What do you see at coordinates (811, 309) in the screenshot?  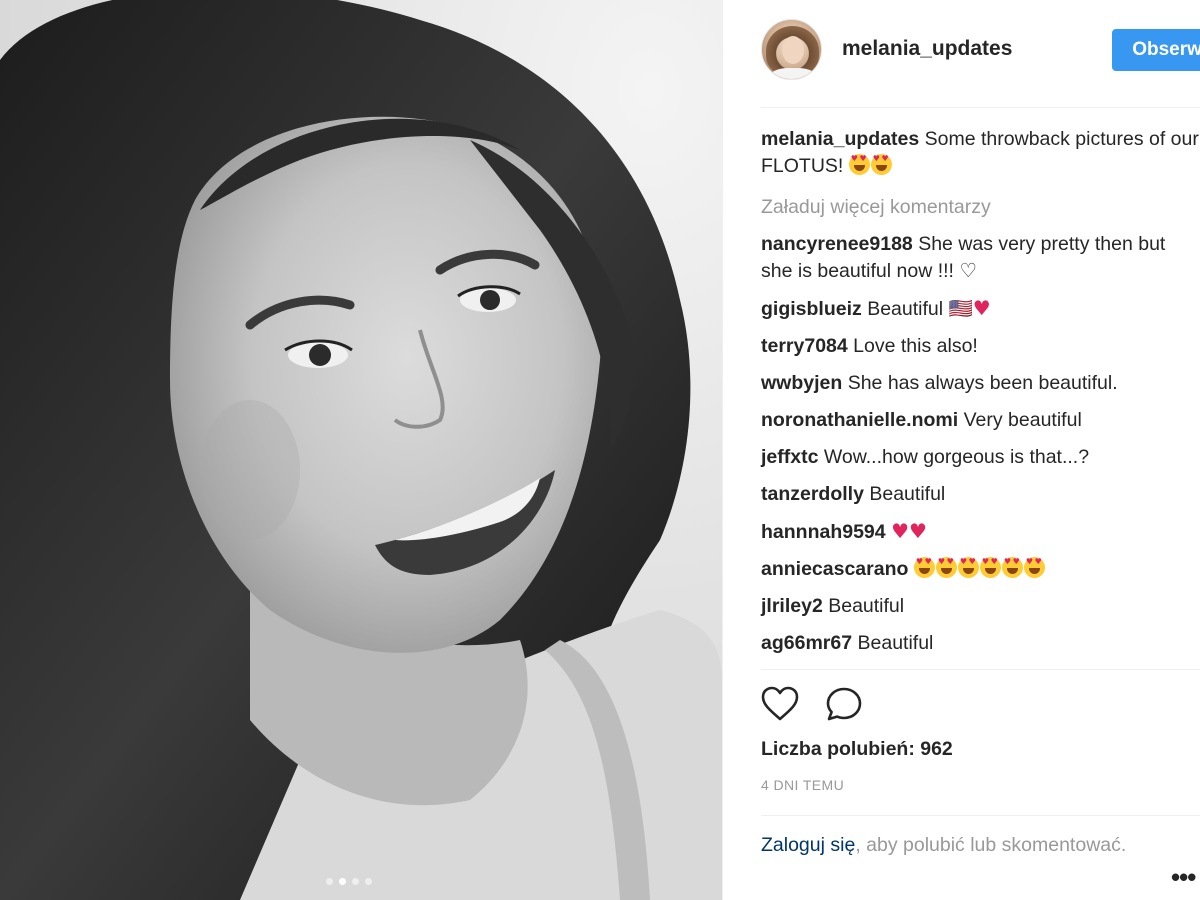 I see `comment-username: gigisblueiz` at bounding box center [811, 309].